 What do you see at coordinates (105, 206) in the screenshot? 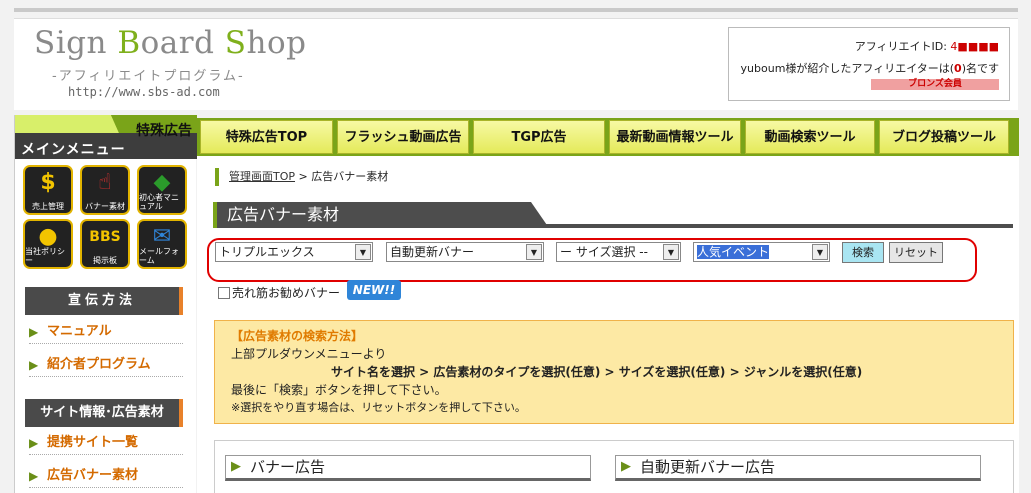
I see `sidebar-icon-label: バナー素材` at bounding box center [105, 206].